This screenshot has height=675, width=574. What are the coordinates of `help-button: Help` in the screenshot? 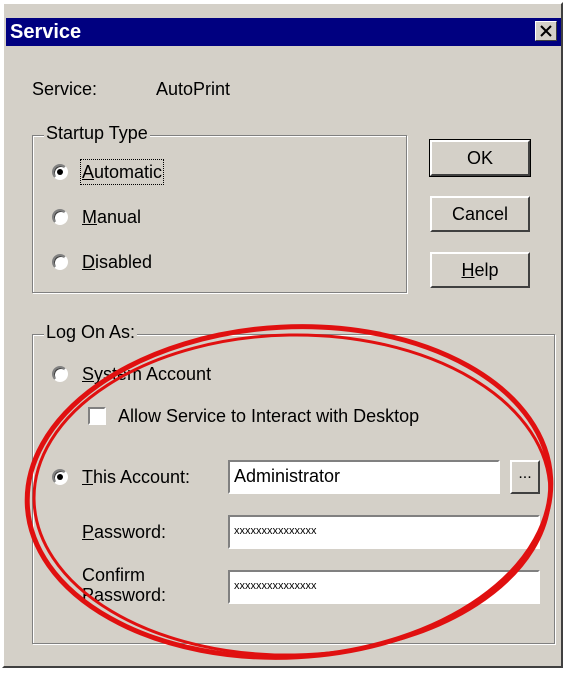 It's located at (480, 270).